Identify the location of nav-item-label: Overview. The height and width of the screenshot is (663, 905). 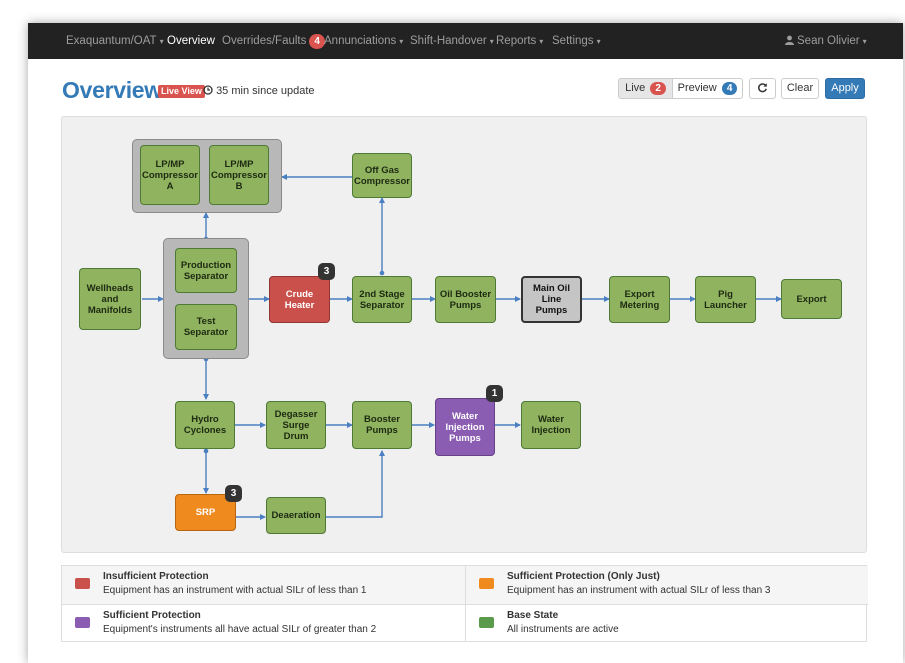
(191, 41).